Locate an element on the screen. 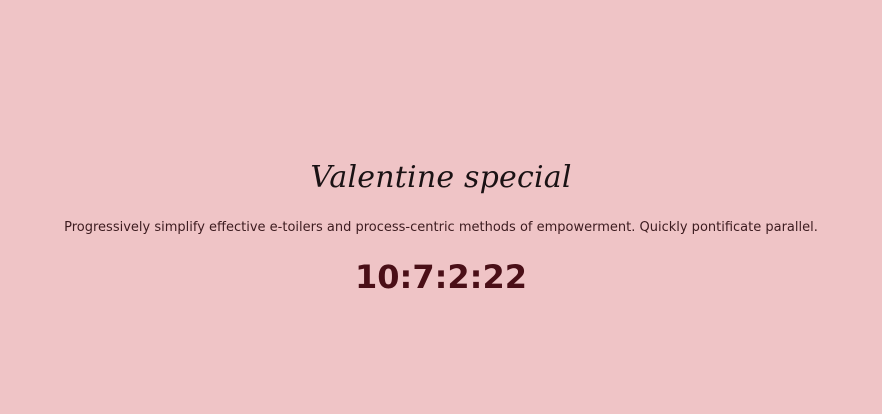 Image resolution: width=882 pixels, height=414 pixels. countdown-timer: 10:7:2:22 is located at coordinates (441, 277).